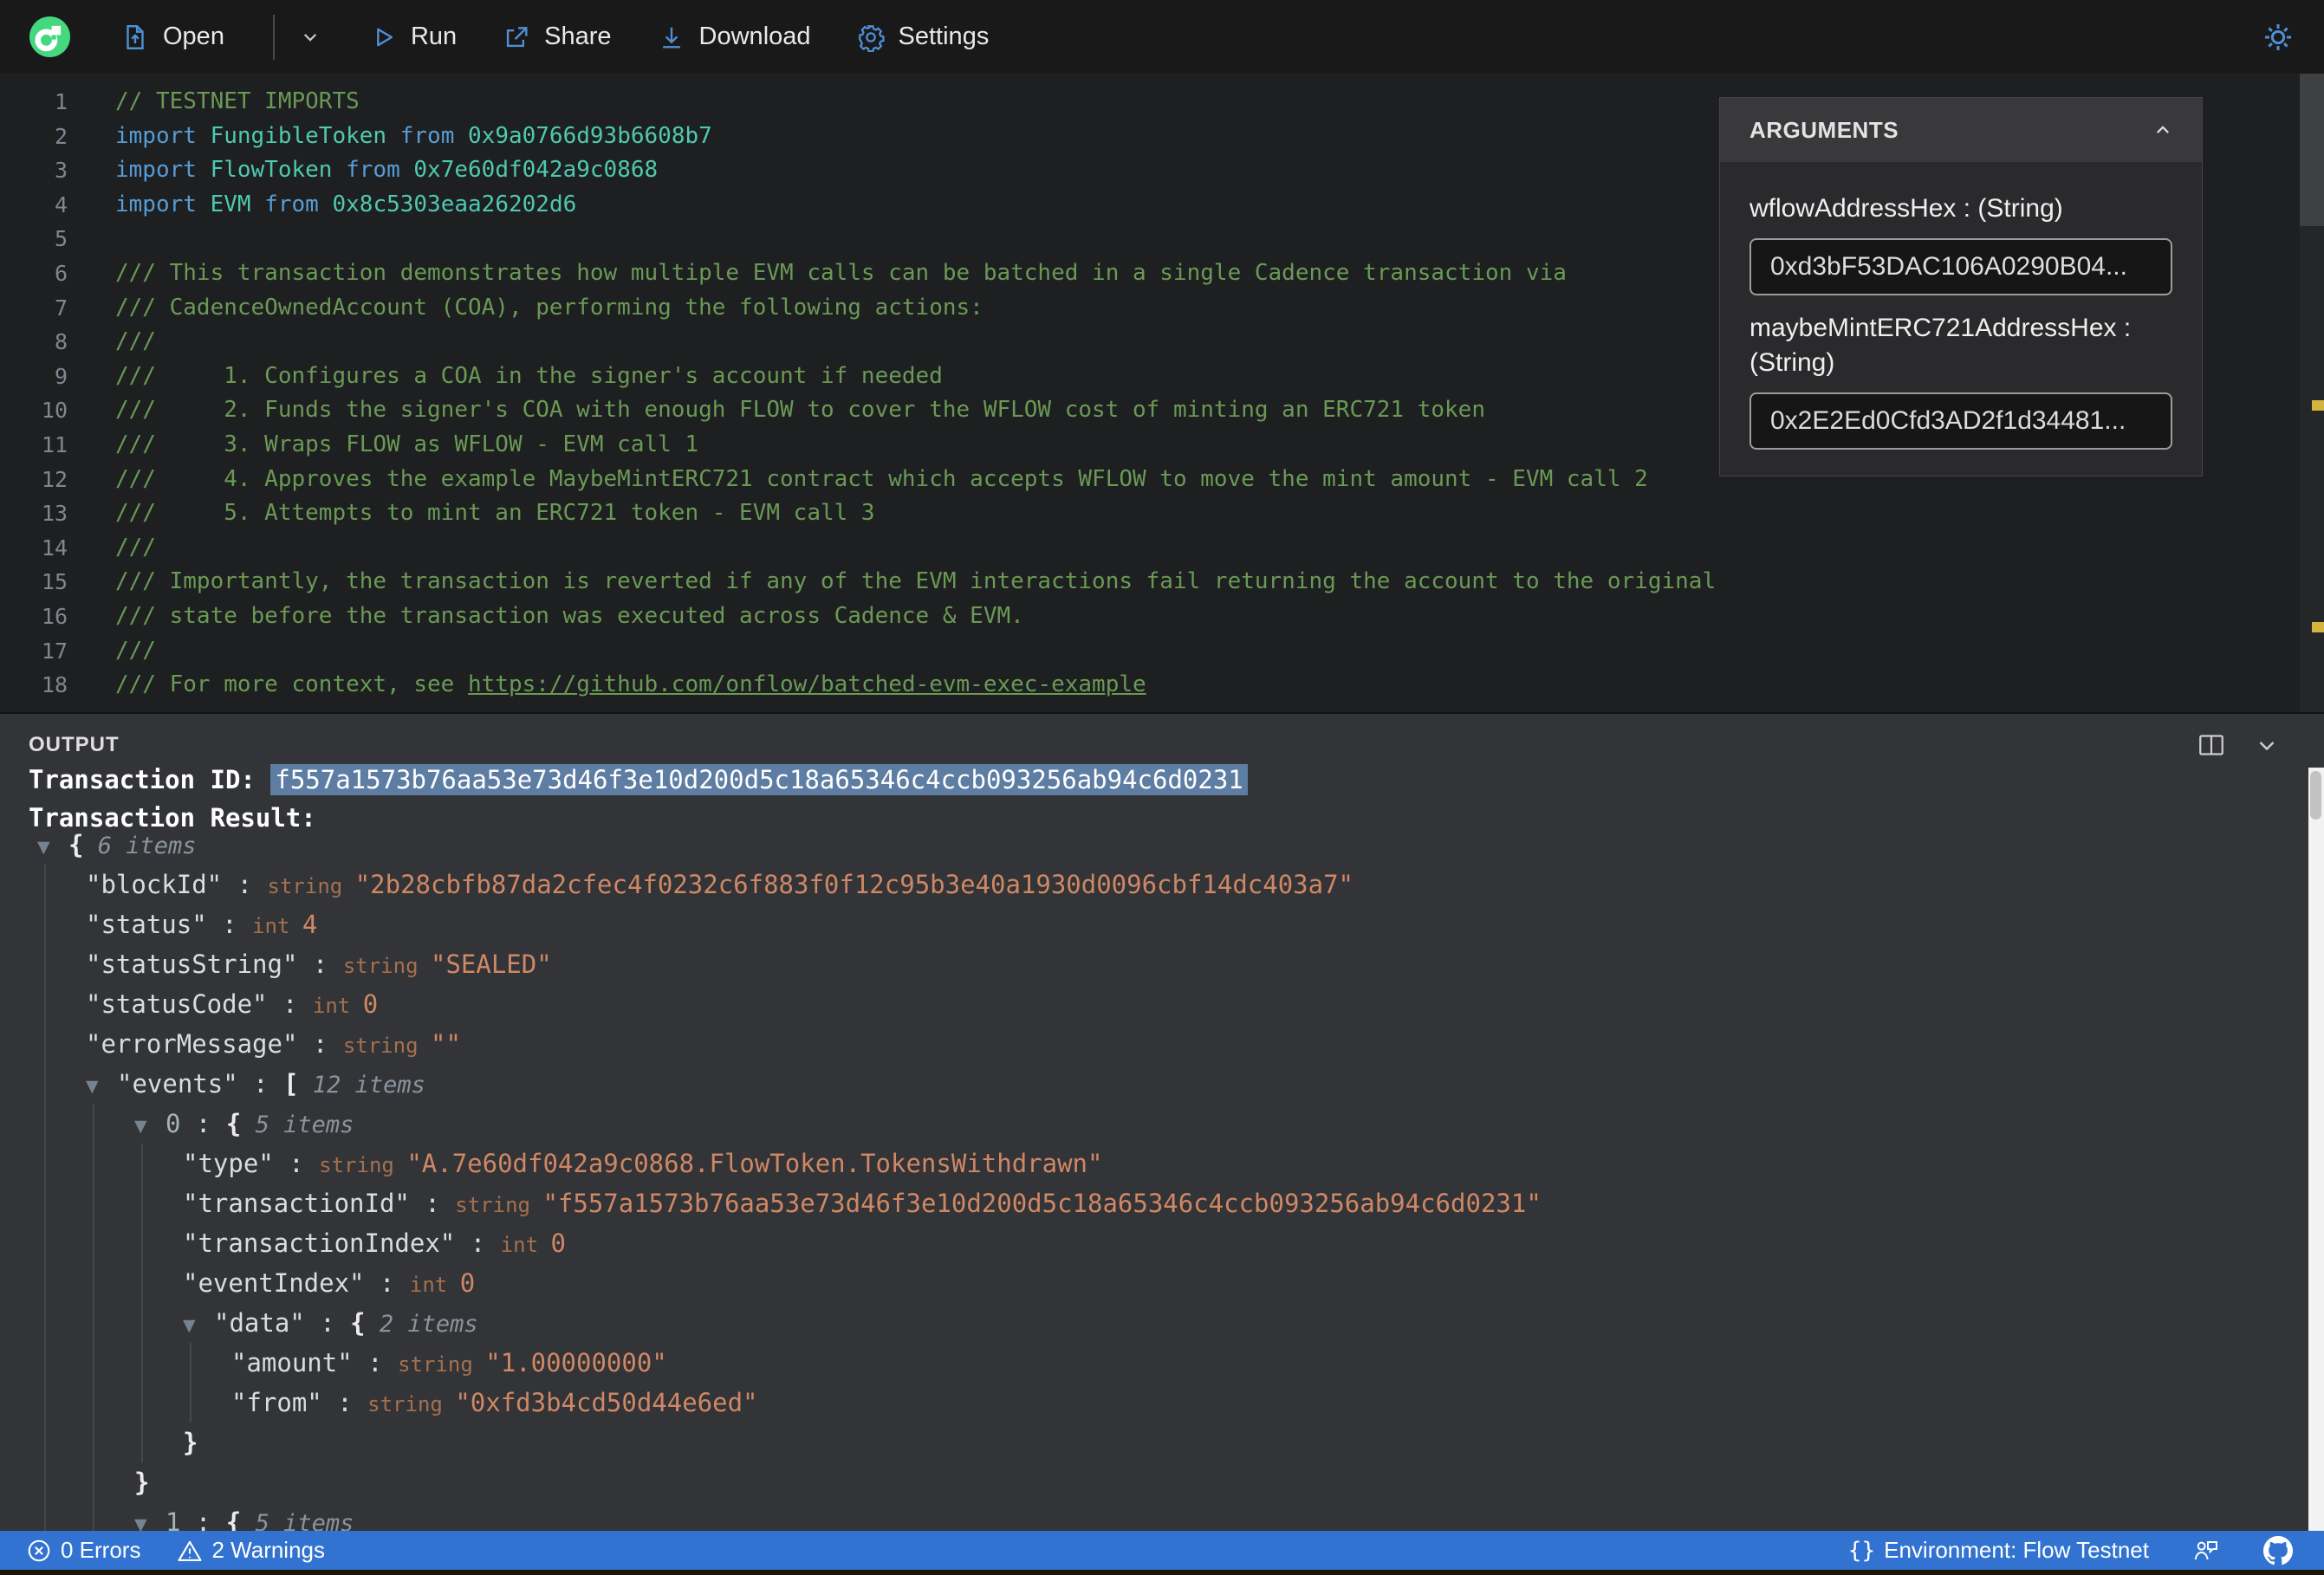 The height and width of the screenshot is (1575, 2324). I want to click on output-title: OUTPUT, so click(74, 745).